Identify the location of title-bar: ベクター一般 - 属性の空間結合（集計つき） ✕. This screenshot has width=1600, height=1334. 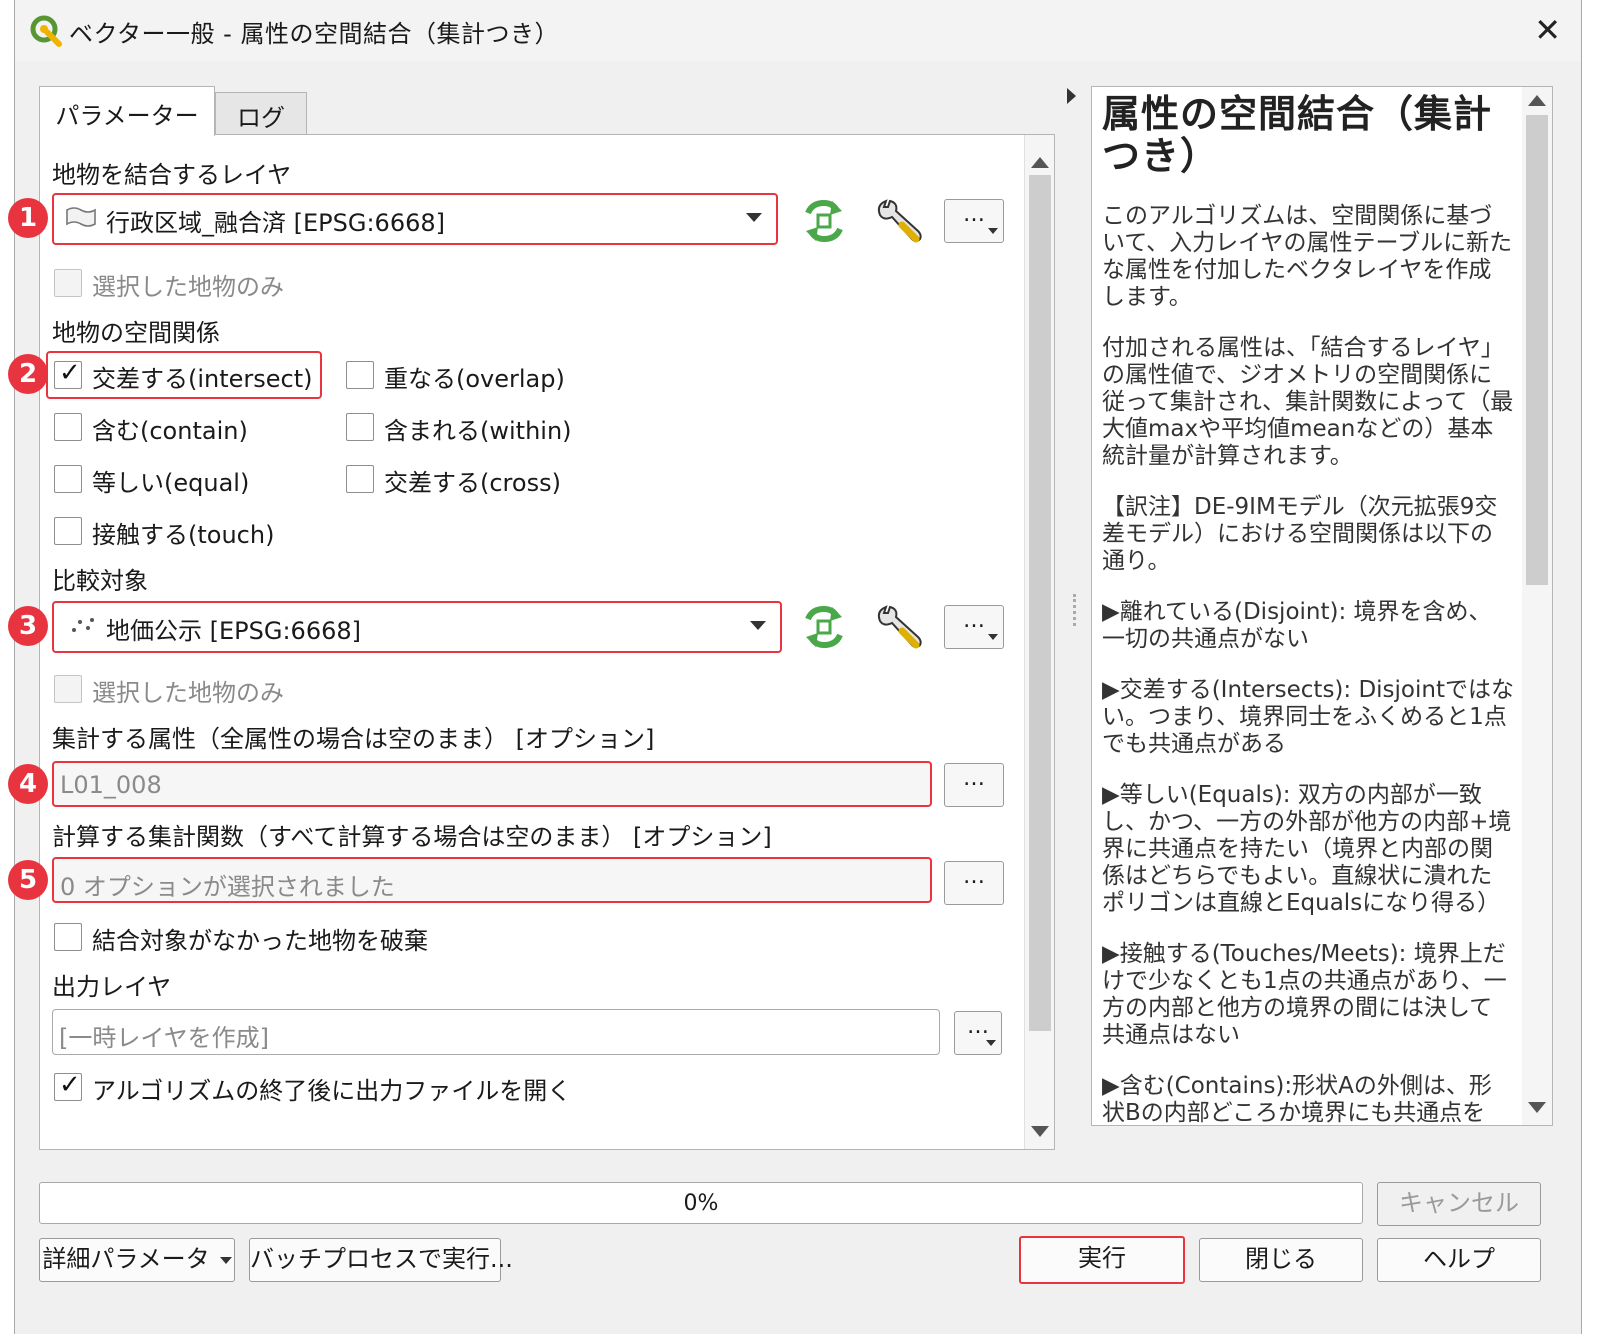
(798, 31).